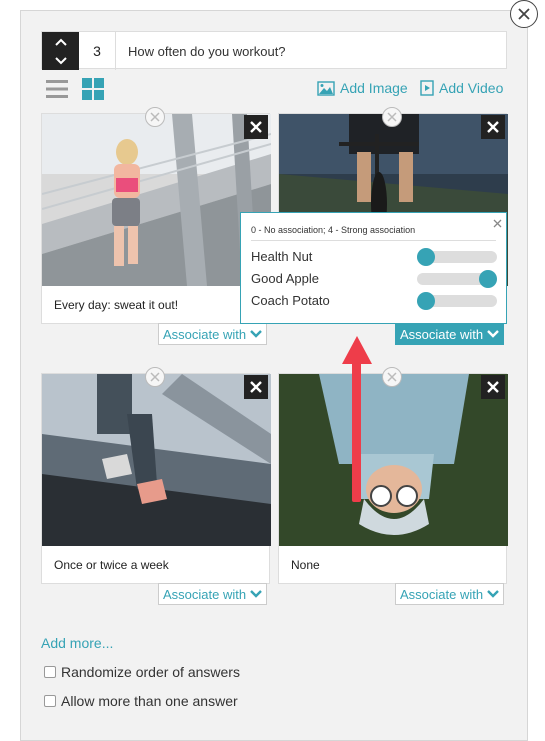  Describe the element at coordinates (93, 89) in the screenshot. I see `grid-icon` at that location.